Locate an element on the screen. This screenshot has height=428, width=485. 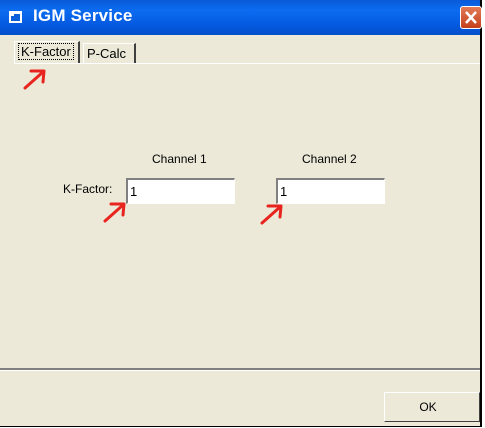
tab-p-calc: P-Calc is located at coordinates (109, 53).